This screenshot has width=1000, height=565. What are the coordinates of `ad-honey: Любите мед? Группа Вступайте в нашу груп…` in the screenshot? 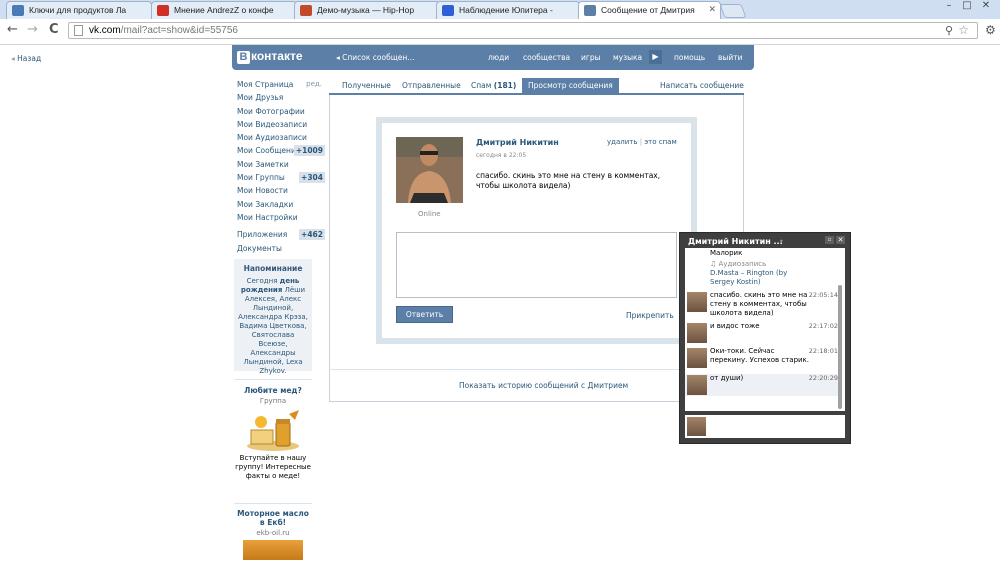 It's located at (273, 433).